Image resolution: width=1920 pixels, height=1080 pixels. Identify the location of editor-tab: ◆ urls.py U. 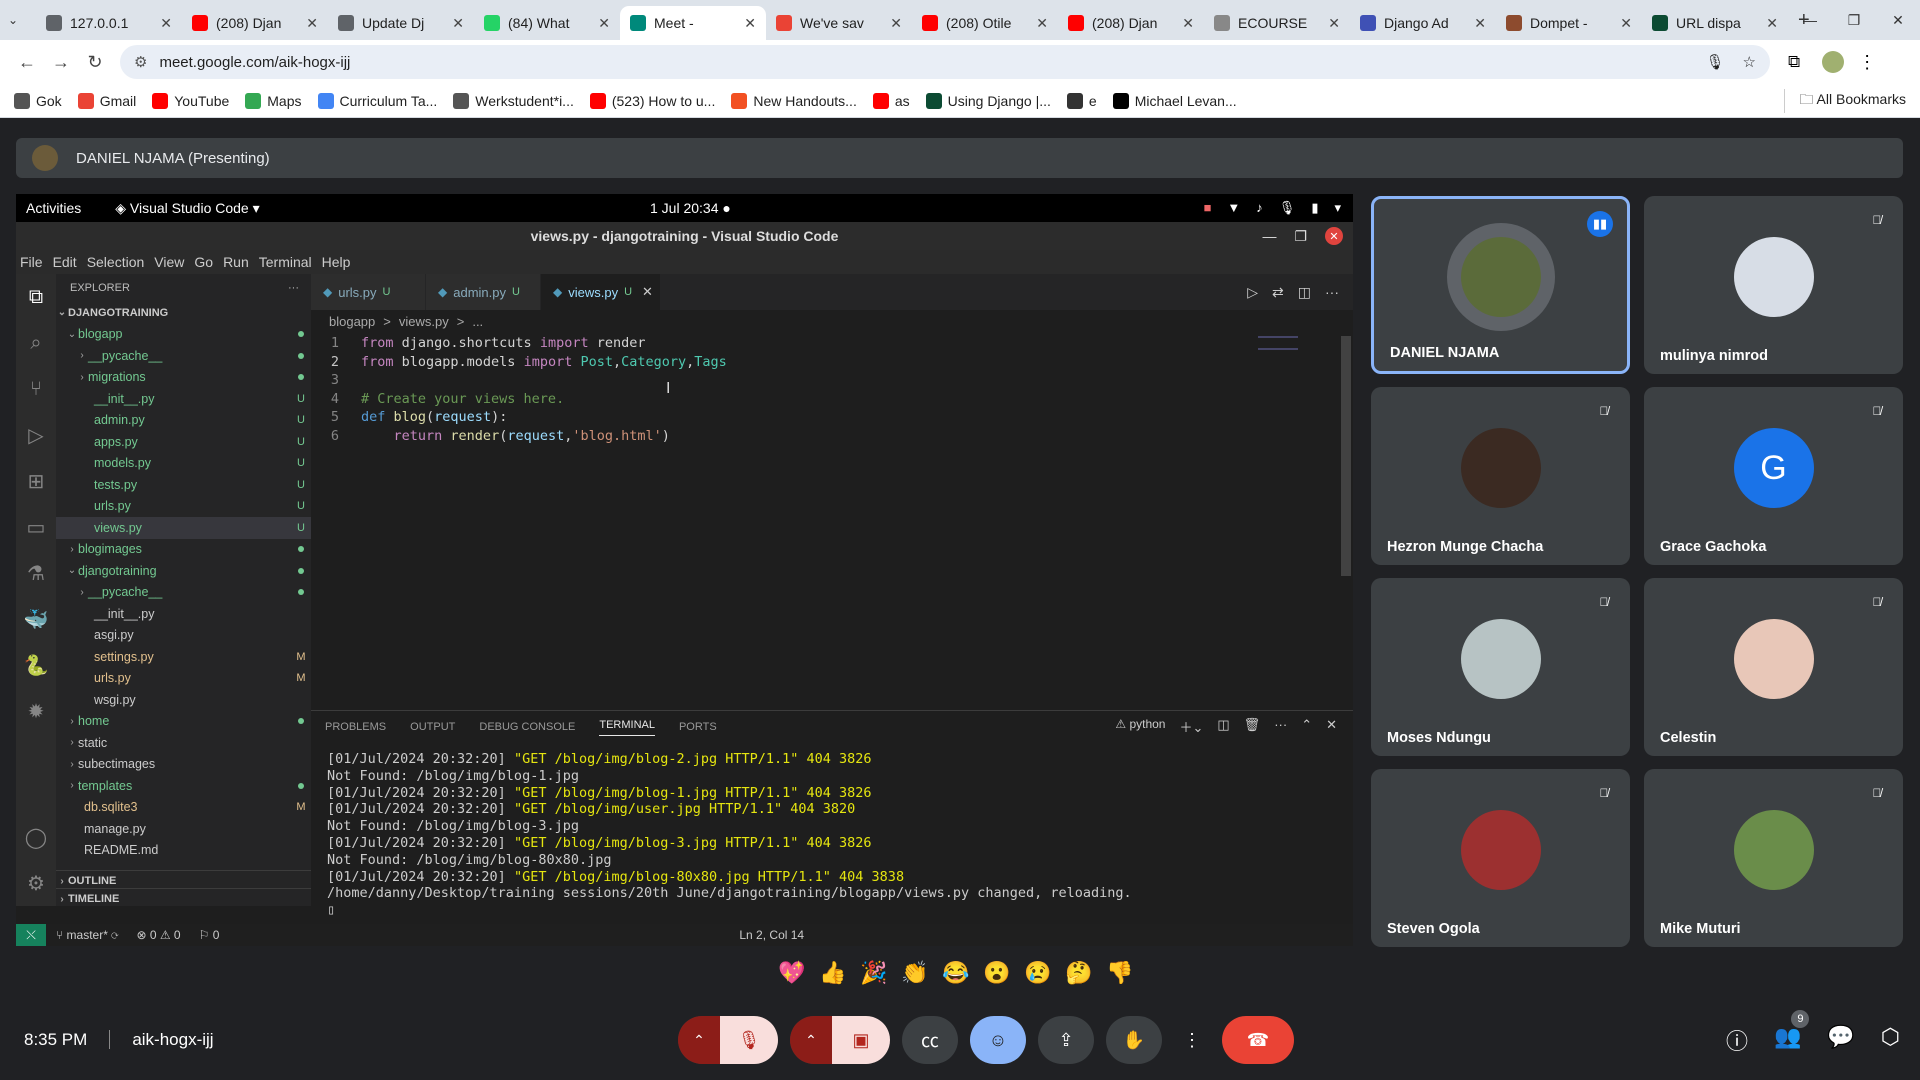
(368, 292).